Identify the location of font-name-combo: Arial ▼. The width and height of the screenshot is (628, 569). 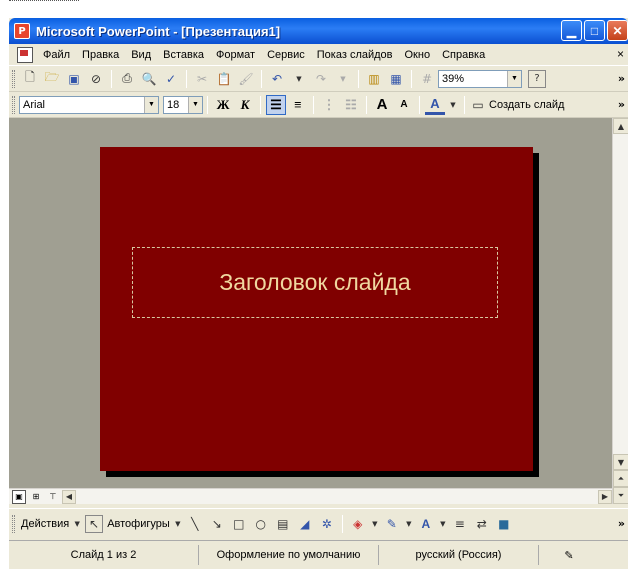
(89, 104).